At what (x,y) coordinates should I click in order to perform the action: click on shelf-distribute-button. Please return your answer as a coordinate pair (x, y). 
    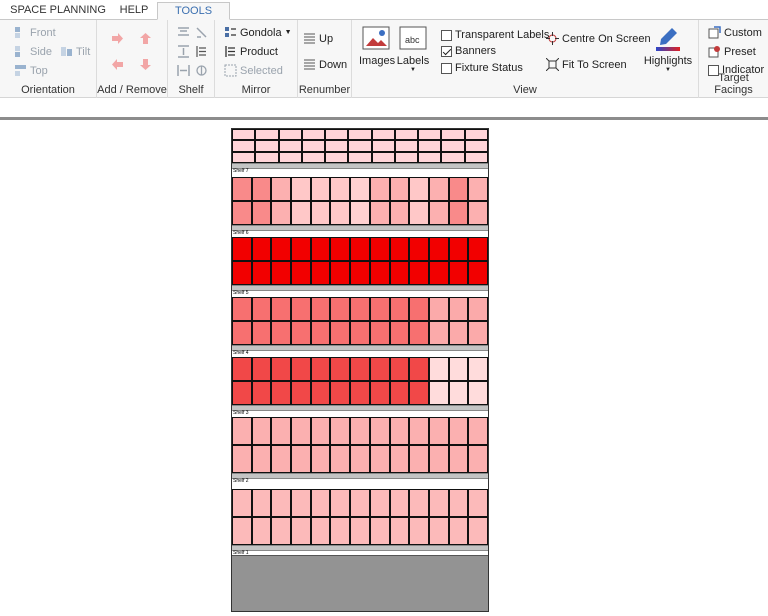
    Looking at the image, I should click on (201, 32).